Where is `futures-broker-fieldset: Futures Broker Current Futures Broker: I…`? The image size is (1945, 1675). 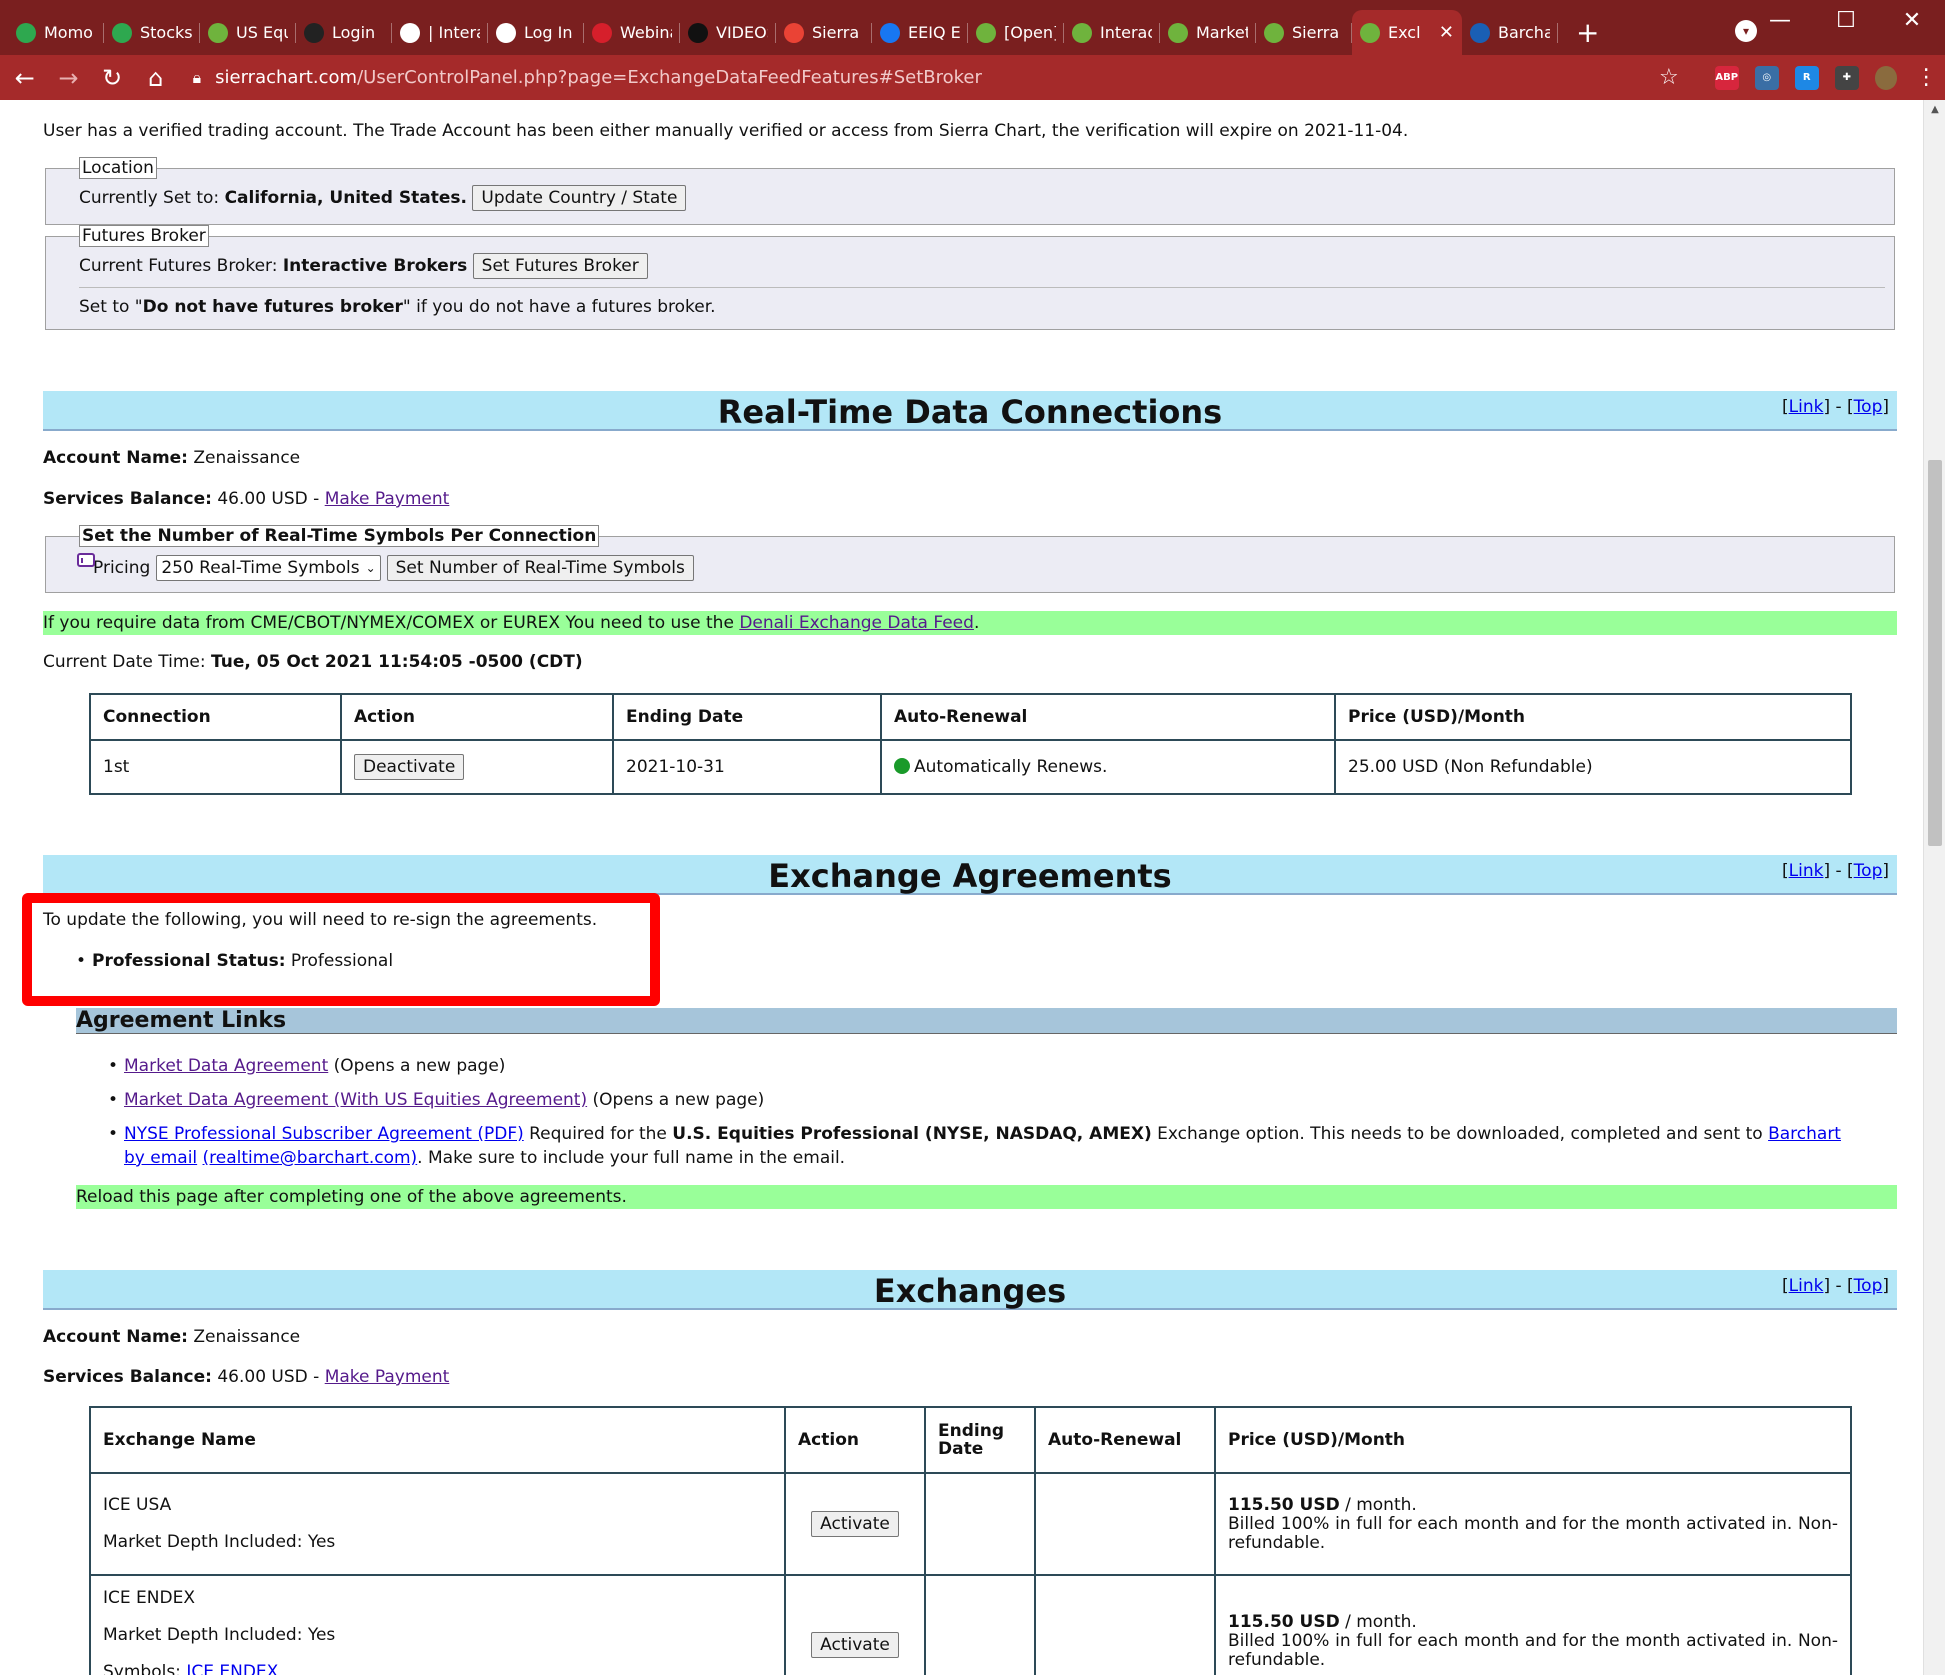 futures-broker-fieldset: Futures Broker Current Futures Broker: I… is located at coordinates (970, 277).